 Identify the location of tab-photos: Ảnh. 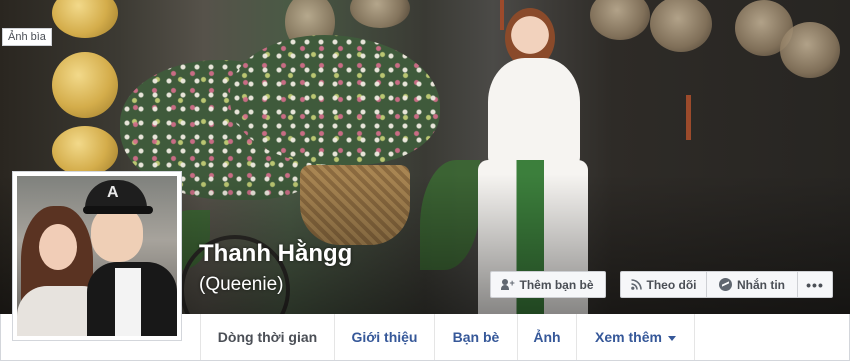
(547, 337).